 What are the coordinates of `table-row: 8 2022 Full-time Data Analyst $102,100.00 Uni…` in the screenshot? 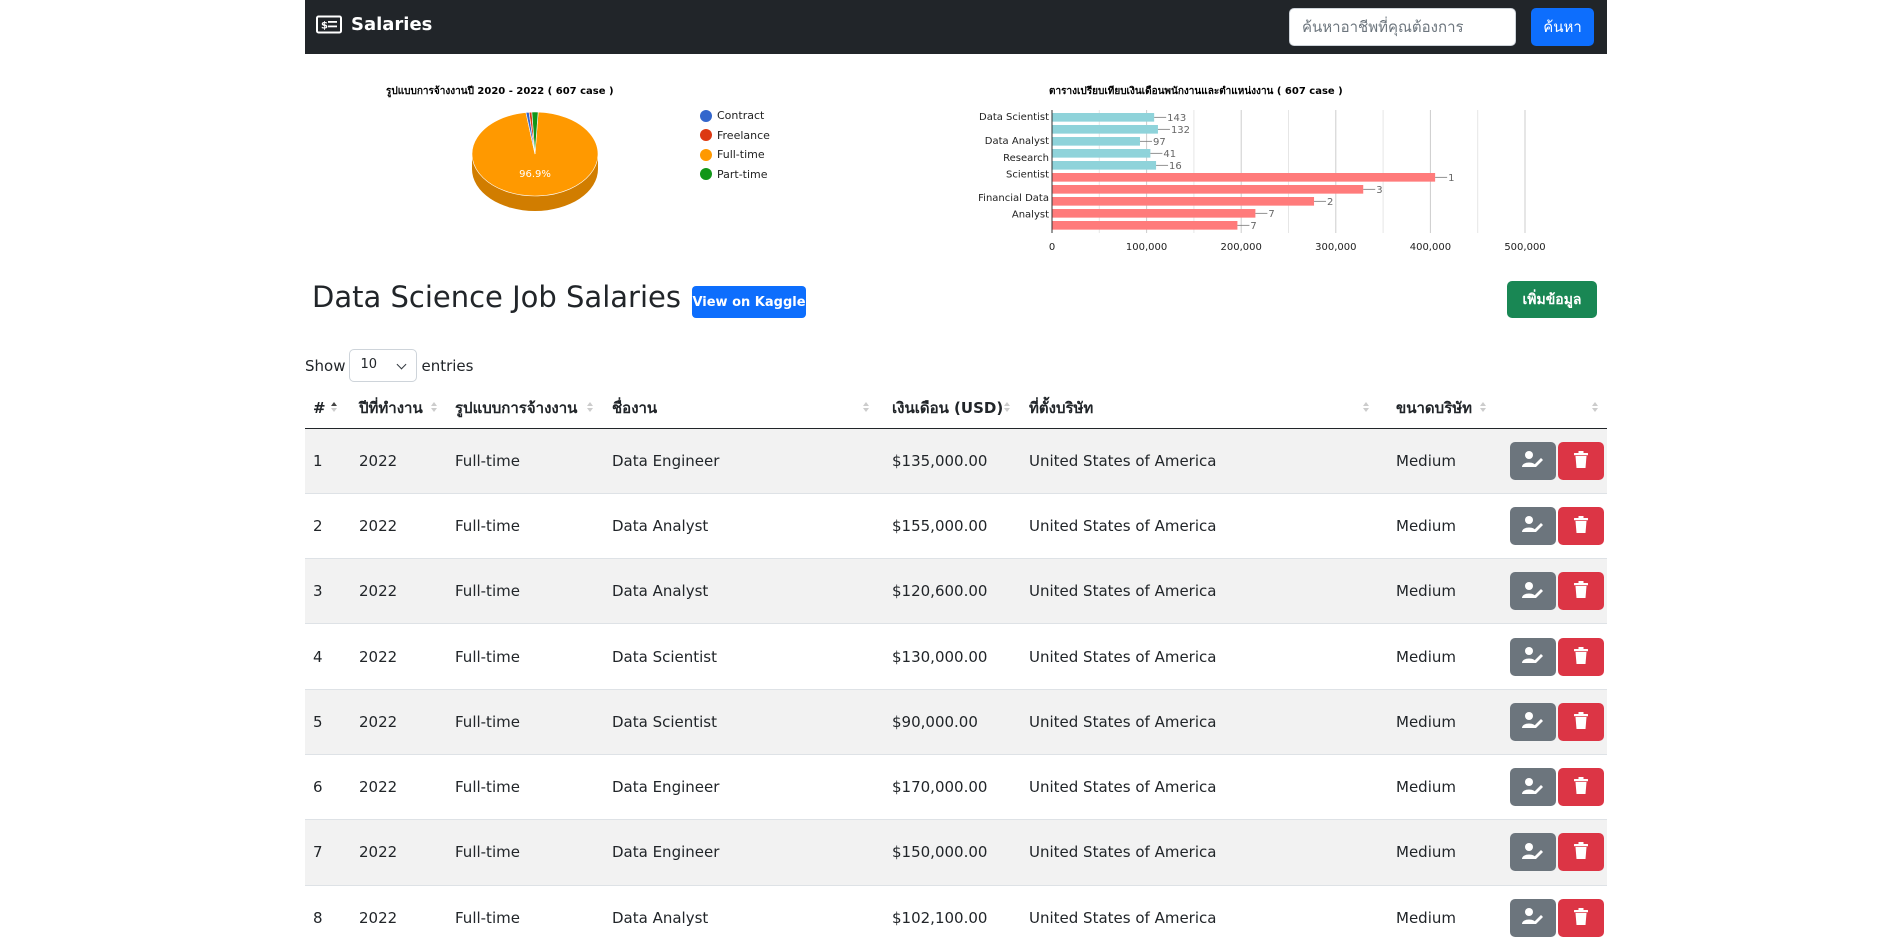 It's located at (956, 915).